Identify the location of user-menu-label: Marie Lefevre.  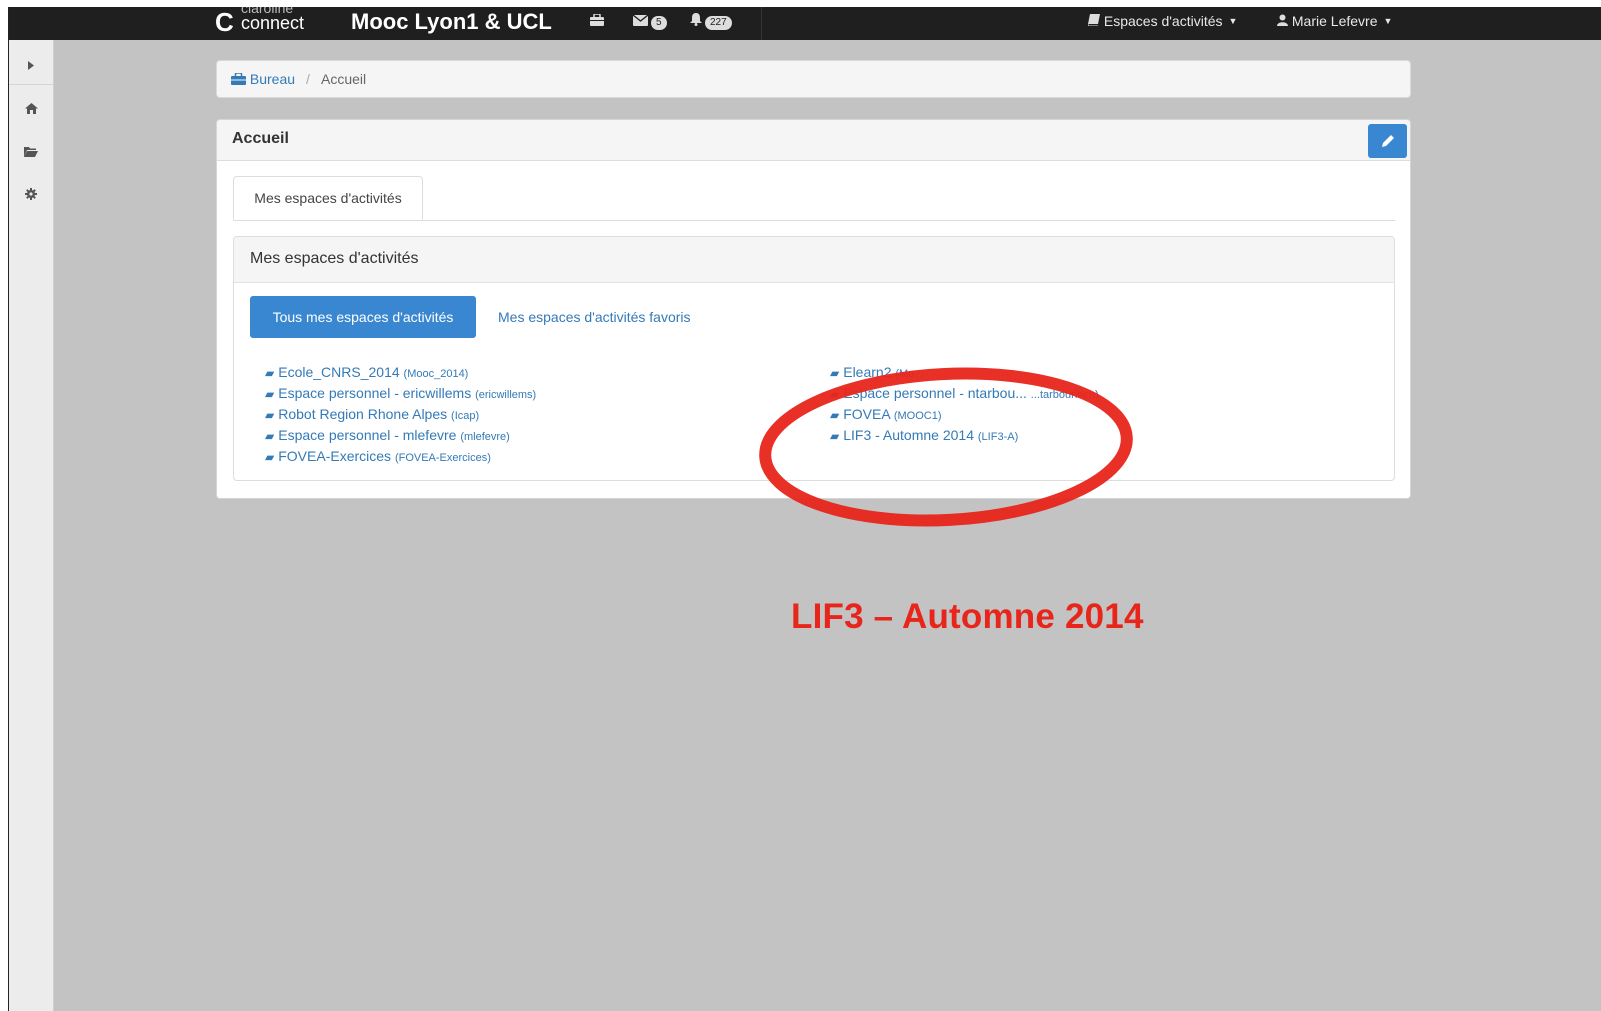
(1334, 21).